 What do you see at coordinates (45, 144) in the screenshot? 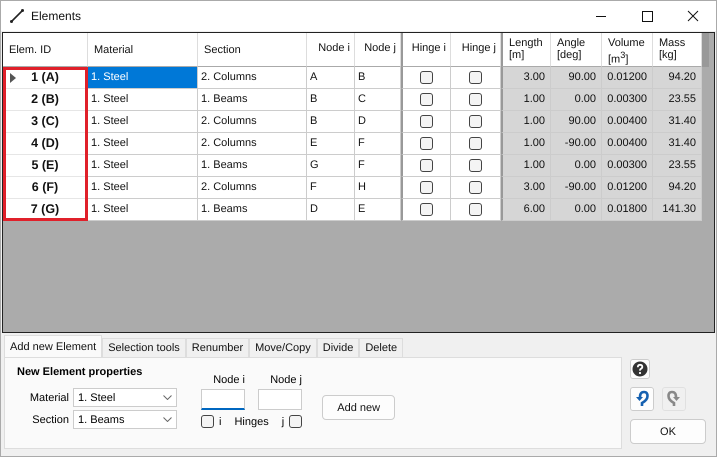
I see `row-header: 4 (D)` at bounding box center [45, 144].